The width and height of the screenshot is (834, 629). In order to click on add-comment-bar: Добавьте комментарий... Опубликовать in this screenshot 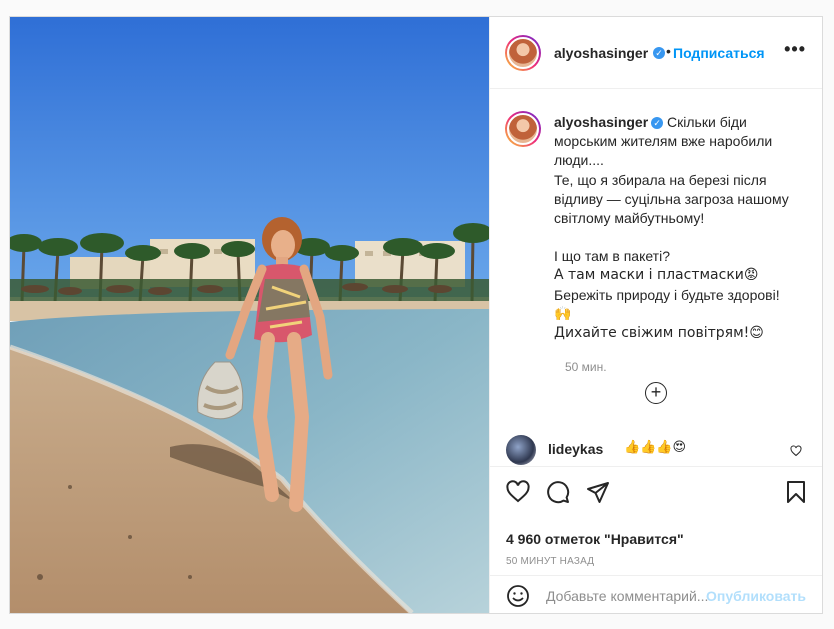, I will do `click(656, 594)`.